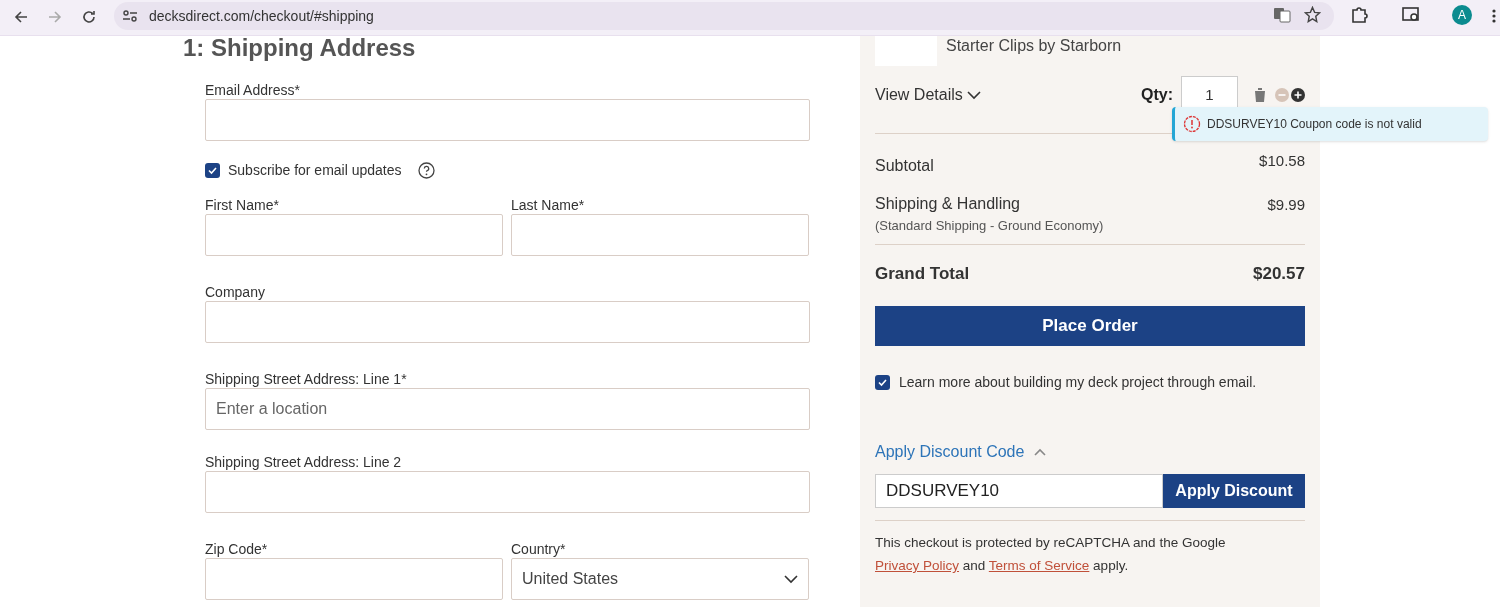 The width and height of the screenshot is (1500, 607). What do you see at coordinates (989, 226) in the screenshot?
I see `shipping-method: (Standard Shipping - Ground Economy)` at bounding box center [989, 226].